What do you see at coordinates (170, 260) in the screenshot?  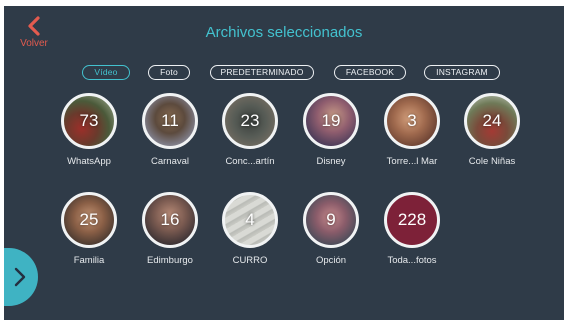 I see `album-name: Edimburgo` at bounding box center [170, 260].